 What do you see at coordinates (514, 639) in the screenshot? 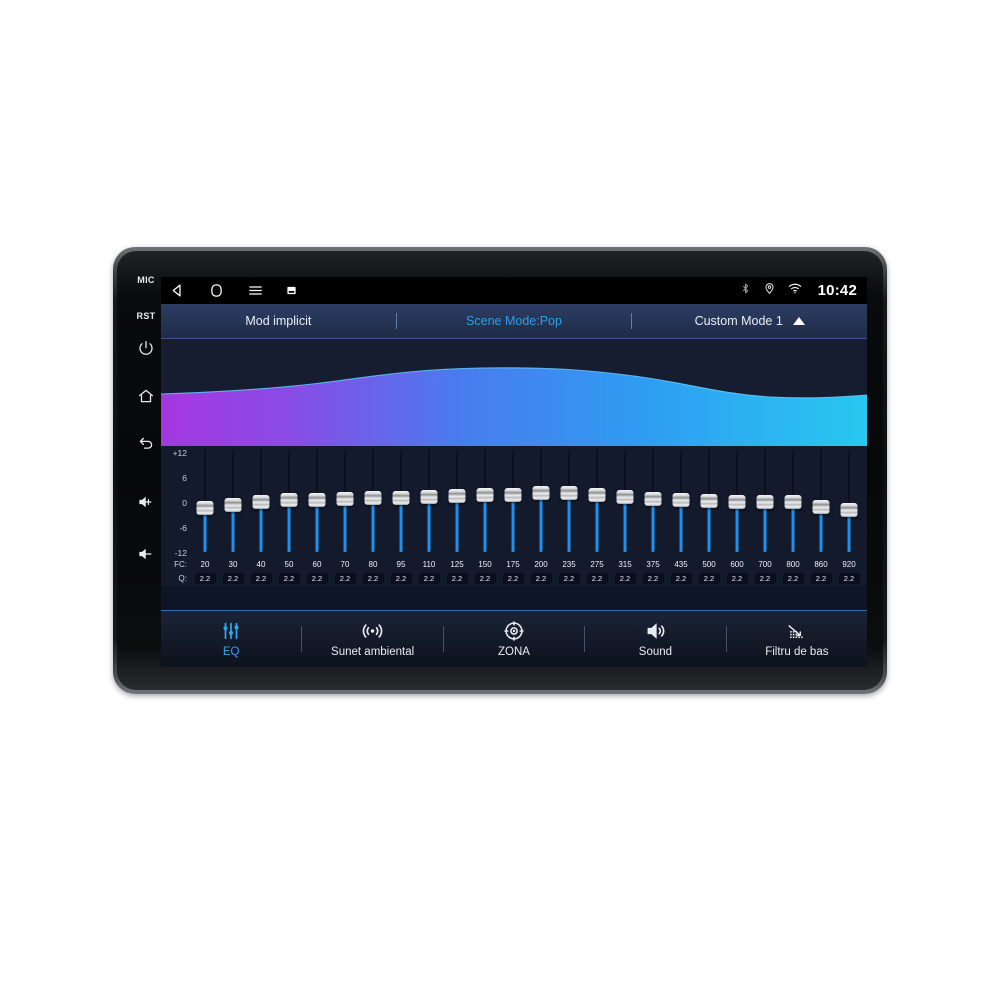
I see `nav-item-zona: ZONA` at bounding box center [514, 639].